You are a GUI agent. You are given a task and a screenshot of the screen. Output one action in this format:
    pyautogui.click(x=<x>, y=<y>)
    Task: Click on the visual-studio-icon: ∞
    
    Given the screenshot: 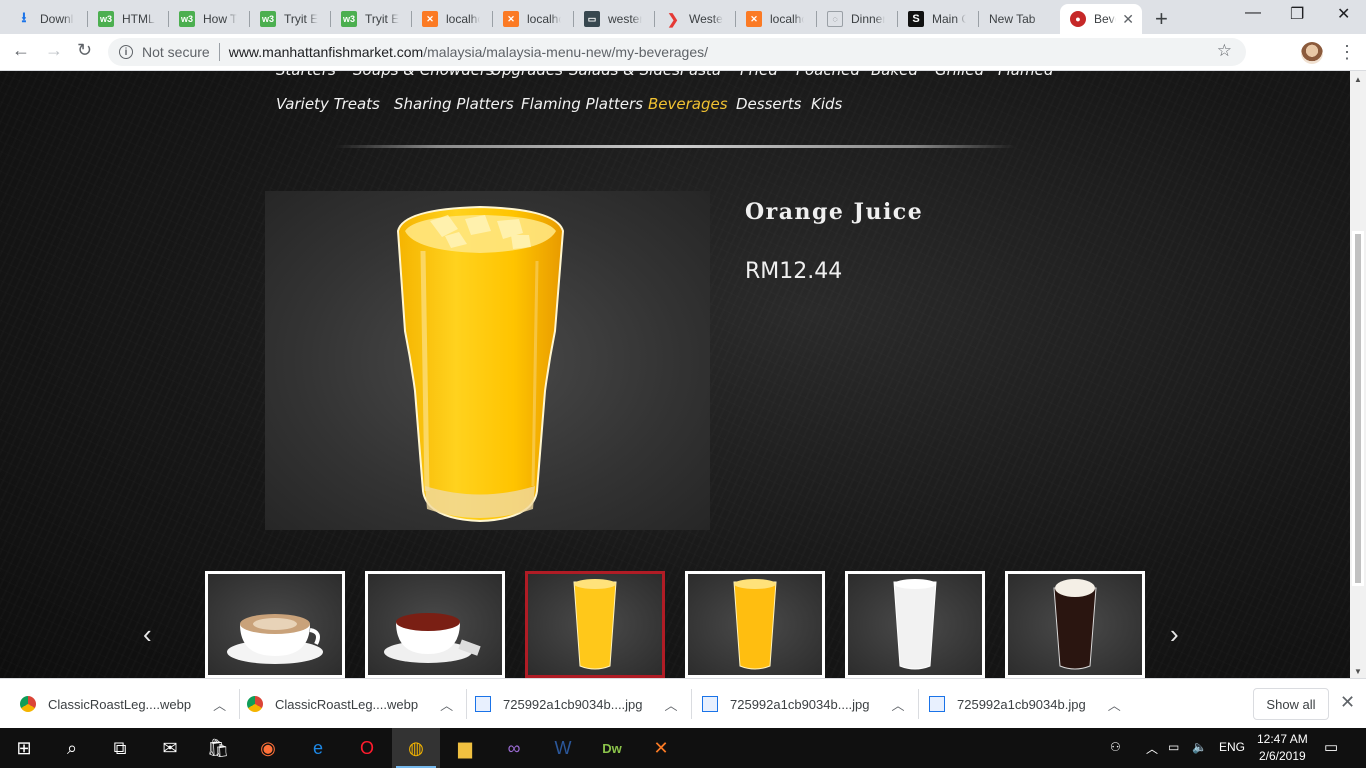 What is the action you would take?
    pyautogui.click(x=514, y=748)
    